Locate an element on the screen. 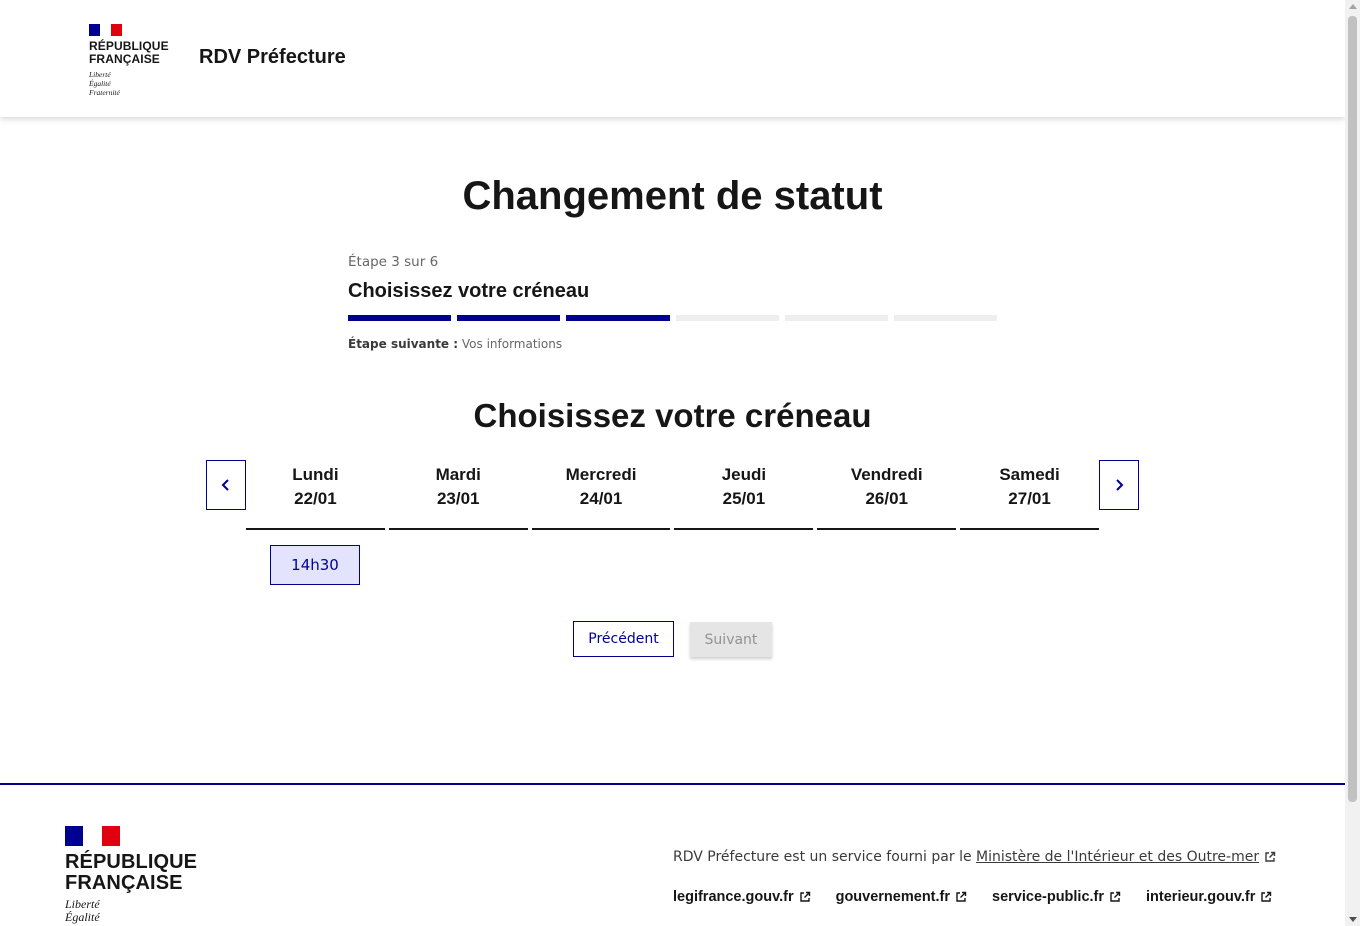  day-name: Vendredi is located at coordinates (886, 474).